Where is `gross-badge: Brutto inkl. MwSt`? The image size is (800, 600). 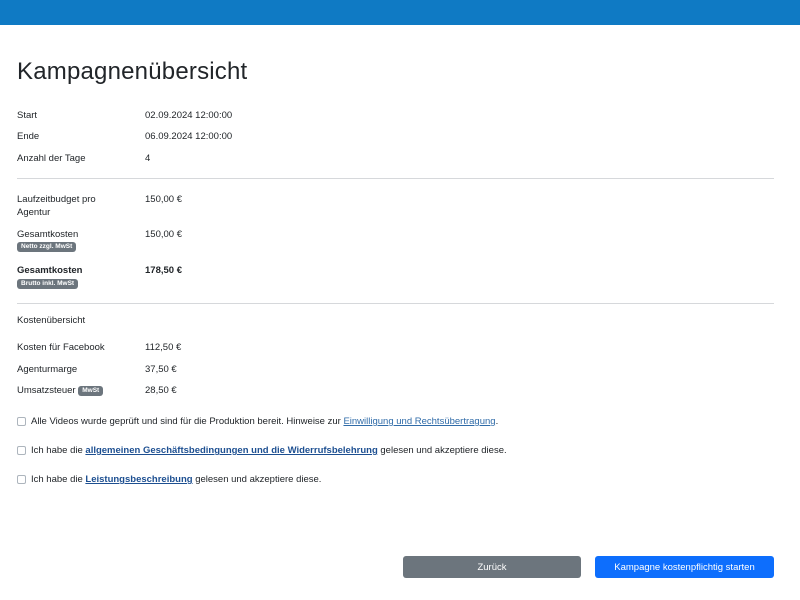 gross-badge: Brutto inkl. MwSt is located at coordinates (48, 284).